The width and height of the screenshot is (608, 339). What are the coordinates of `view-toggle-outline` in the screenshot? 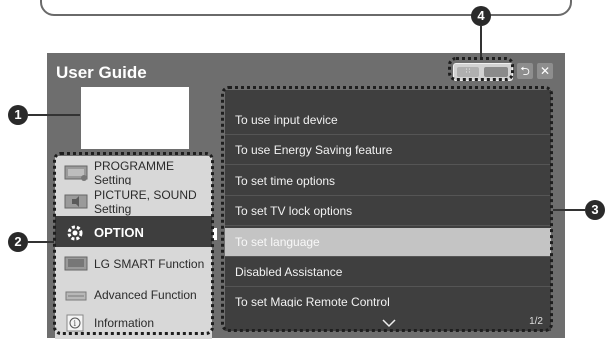 It's located at (481, 69).